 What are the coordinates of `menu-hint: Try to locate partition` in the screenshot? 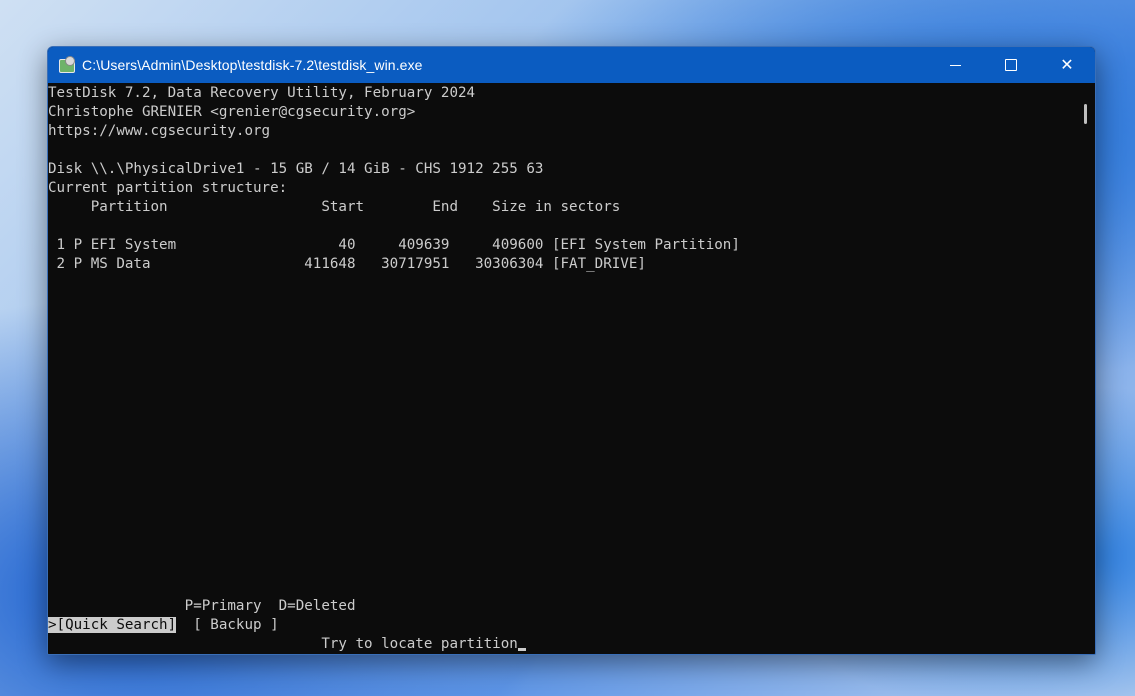 It's located at (283, 644).